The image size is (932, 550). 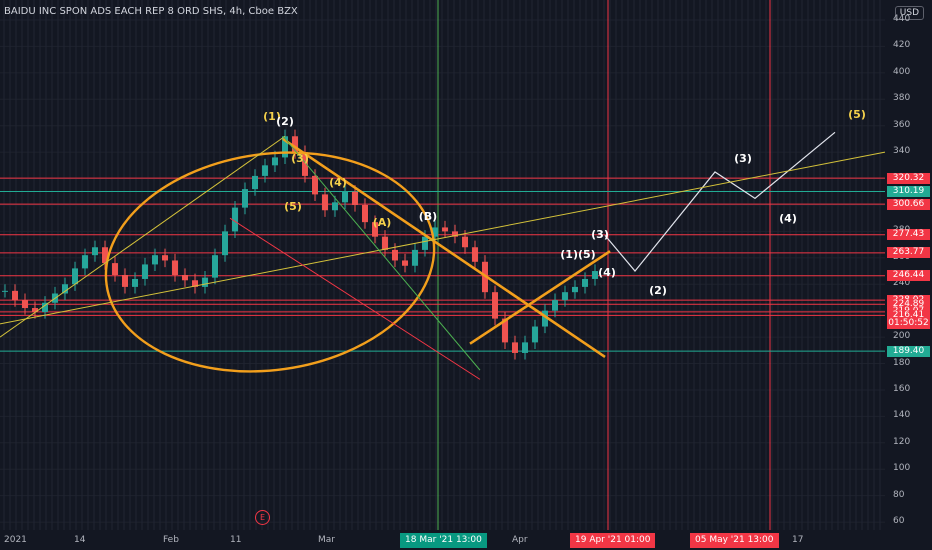 I want to click on price-level-tag: 263.77, so click(x=908, y=253).